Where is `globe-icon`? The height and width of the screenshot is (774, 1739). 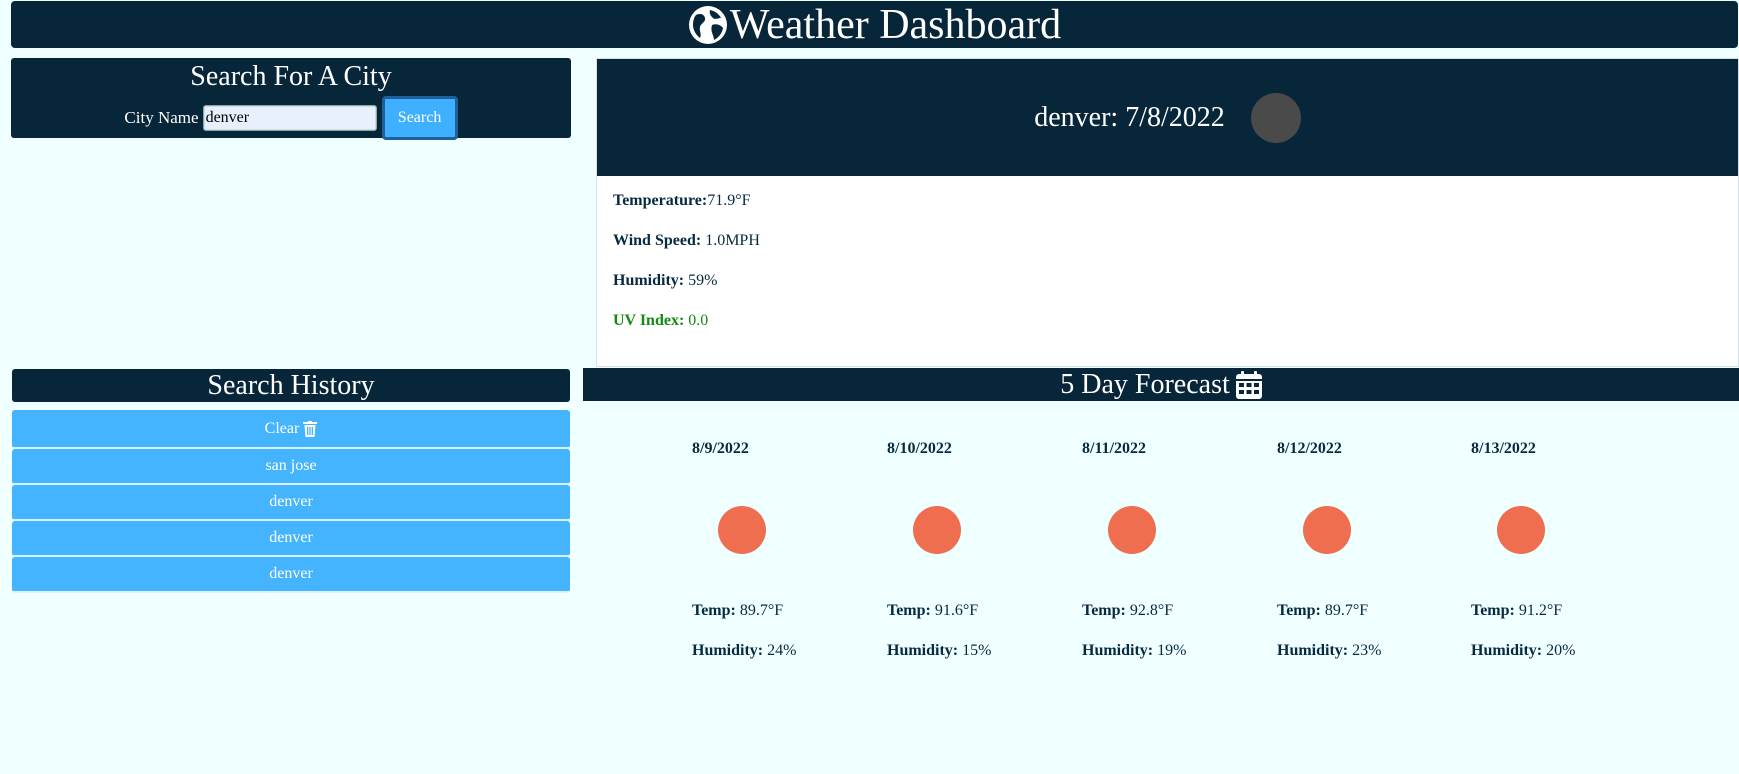
globe-icon is located at coordinates (707, 24).